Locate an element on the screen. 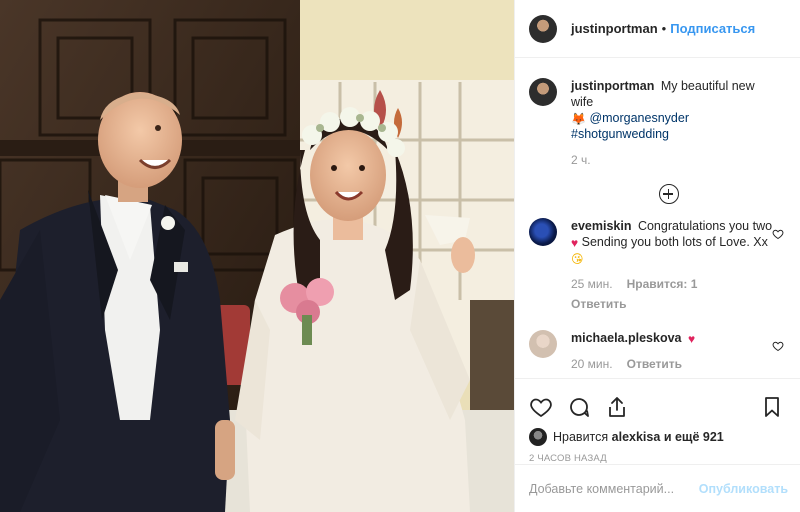  kiss-emoji-icon: 😘 is located at coordinates (577, 259).